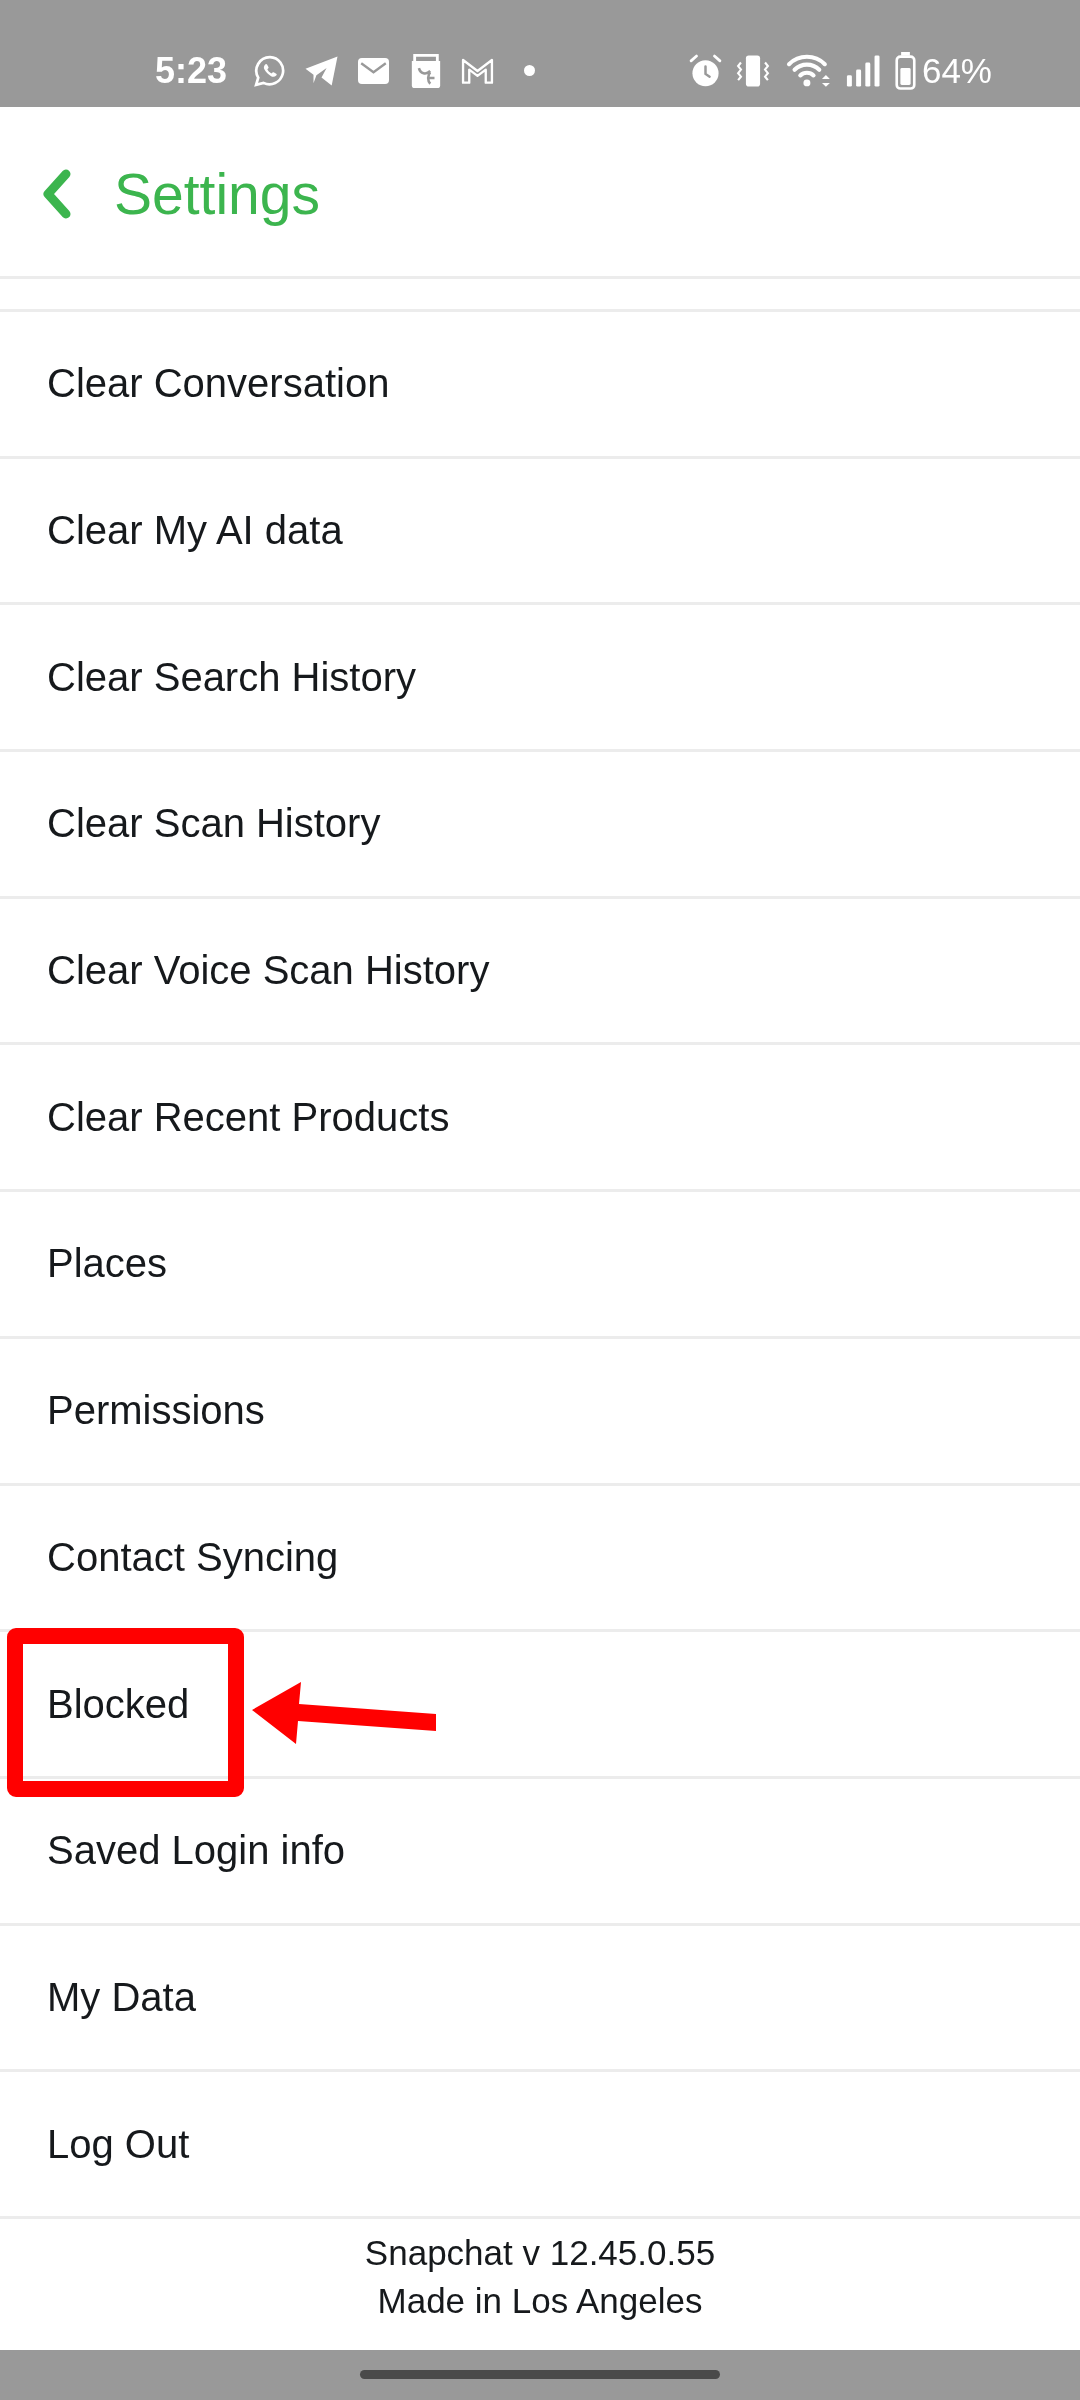 The image size is (1080, 2400). I want to click on footer-text: Made in Los Angeles, so click(540, 2300).